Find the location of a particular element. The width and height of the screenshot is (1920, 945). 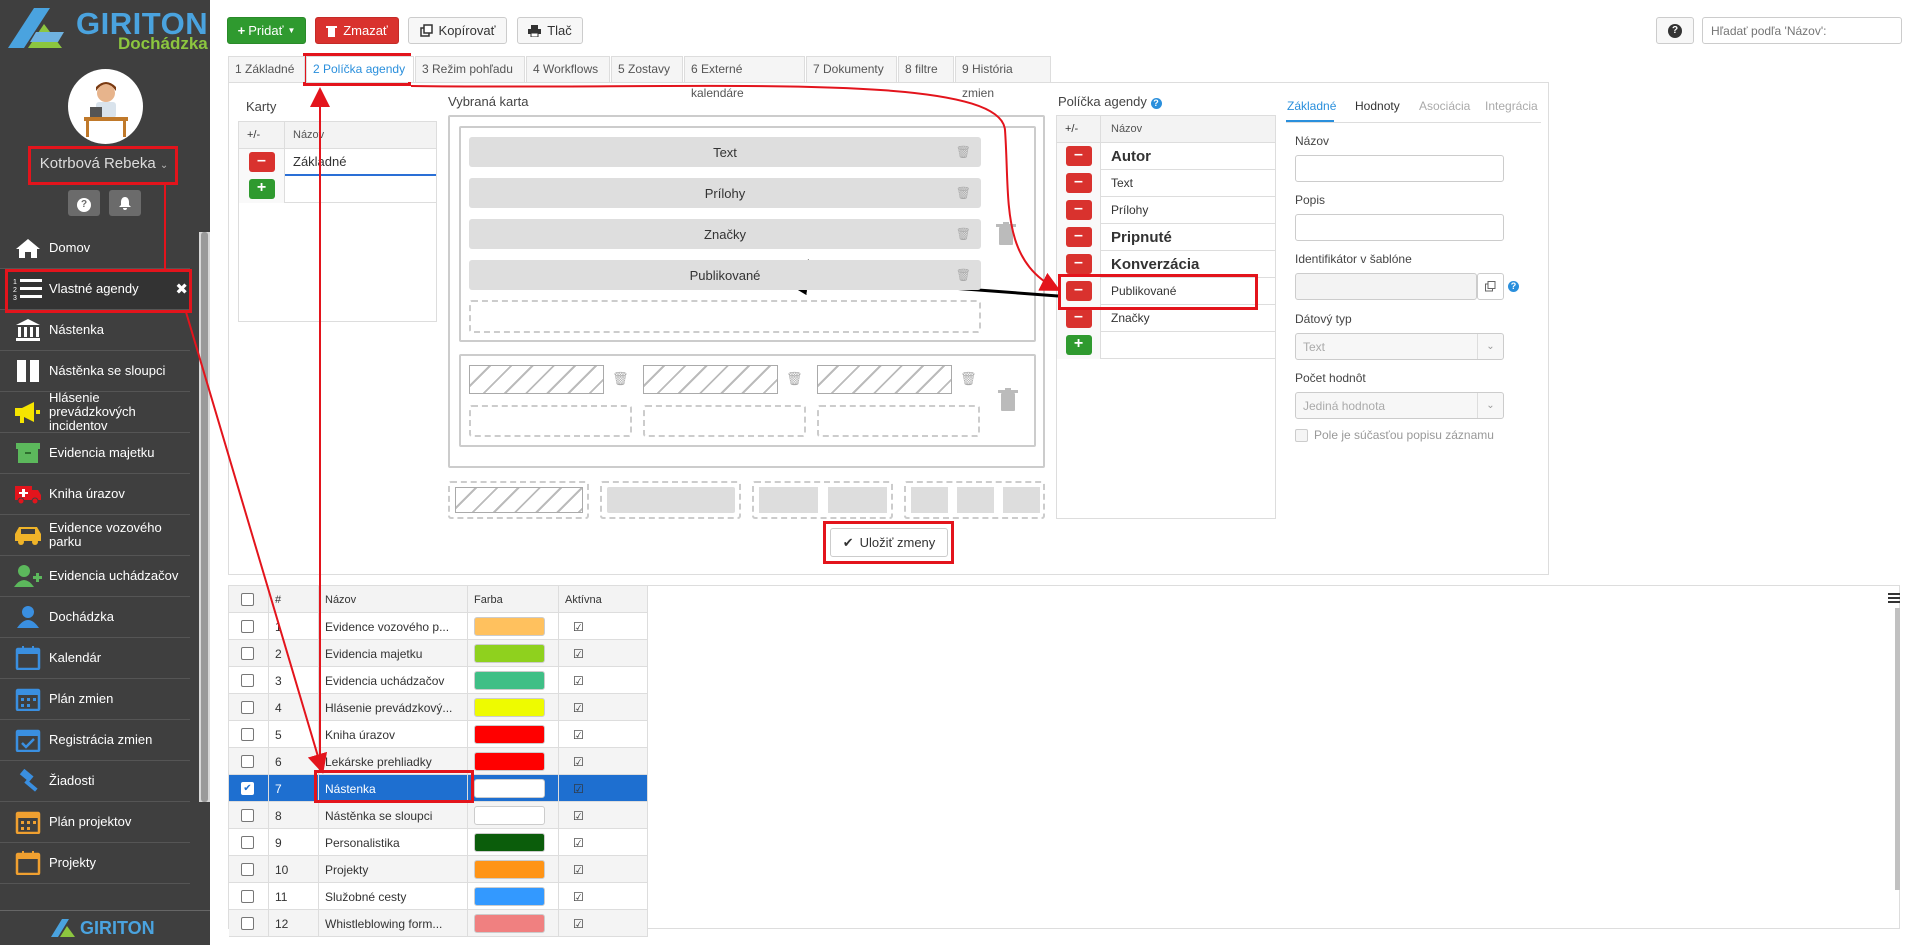

col-active-header: Aktívna is located at coordinates (603, 599).